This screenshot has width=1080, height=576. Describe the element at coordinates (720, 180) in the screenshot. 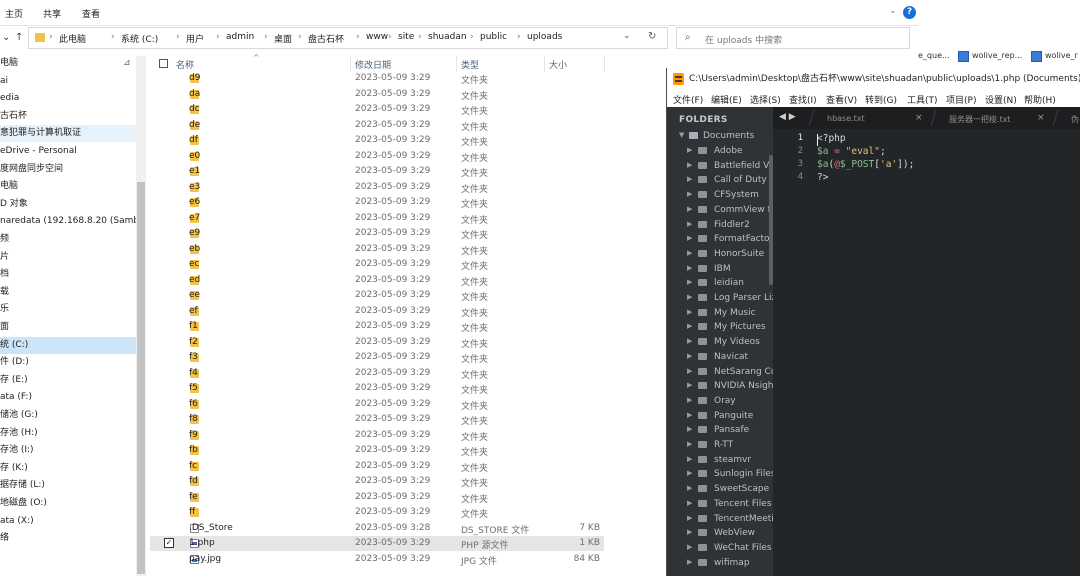

I see `tree-folder: ▶ Call of Duty` at that location.